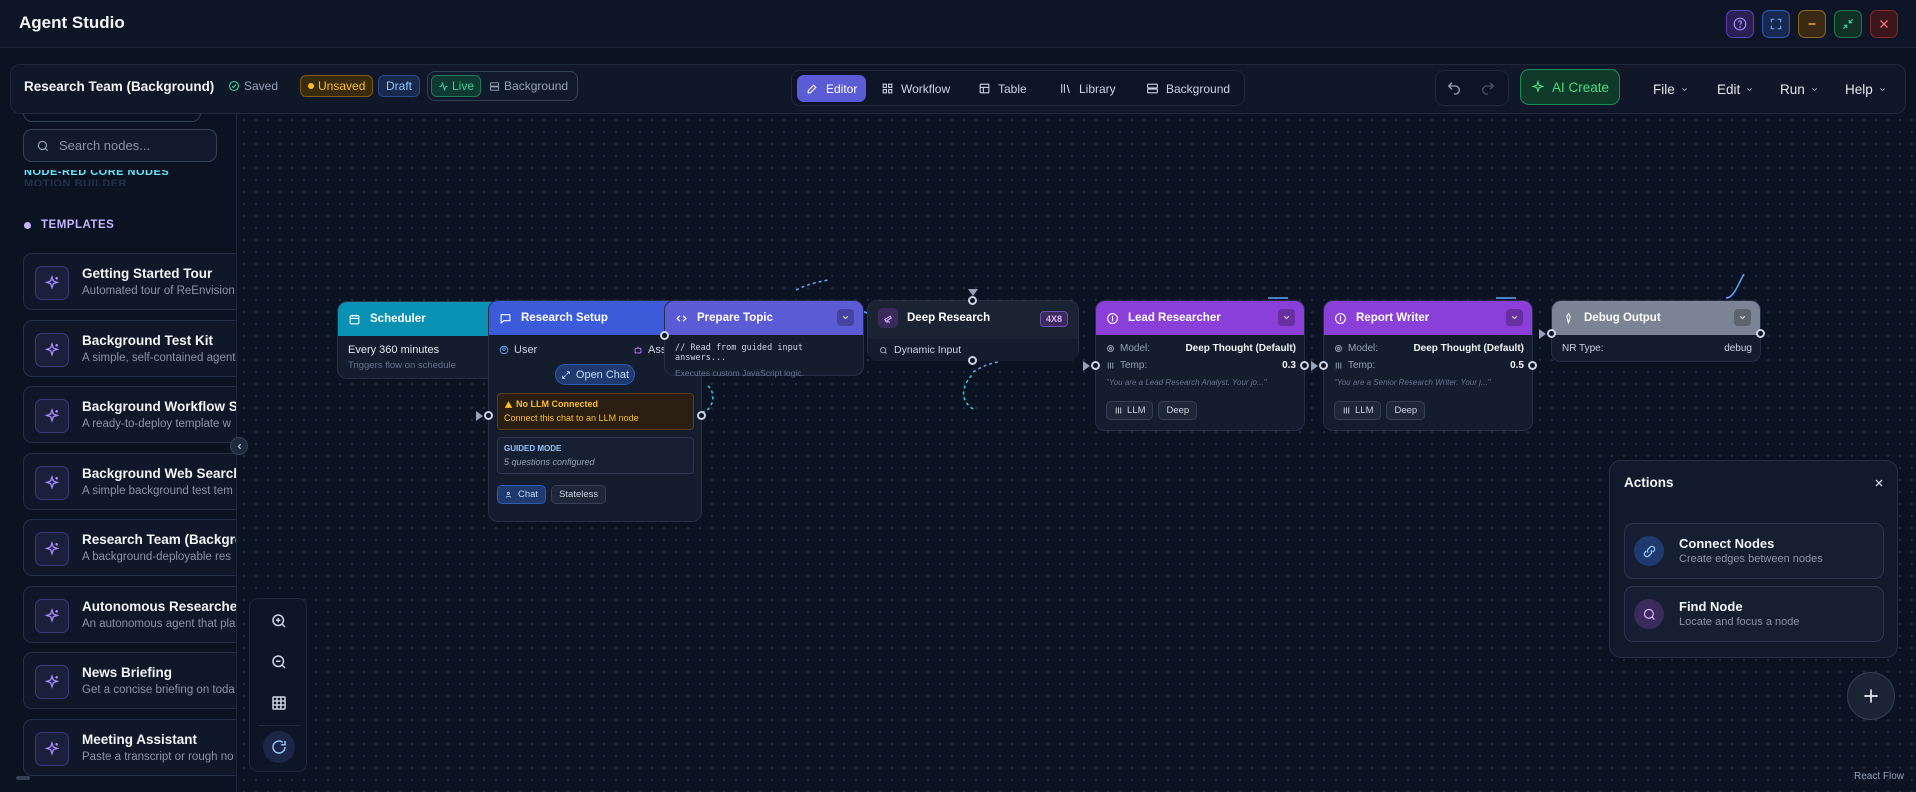  What do you see at coordinates (1012, 88) in the screenshot?
I see `tab-table-label: Table` at bounding box center [1012, 88].